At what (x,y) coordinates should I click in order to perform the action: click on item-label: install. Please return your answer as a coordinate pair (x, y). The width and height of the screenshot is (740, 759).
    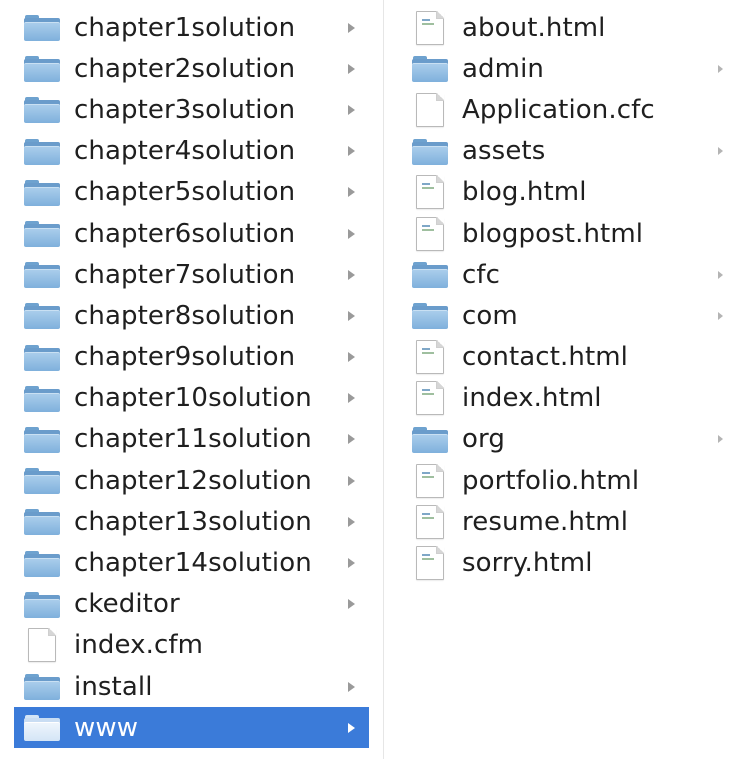
    Looking at the image, I should click on (113, 686).